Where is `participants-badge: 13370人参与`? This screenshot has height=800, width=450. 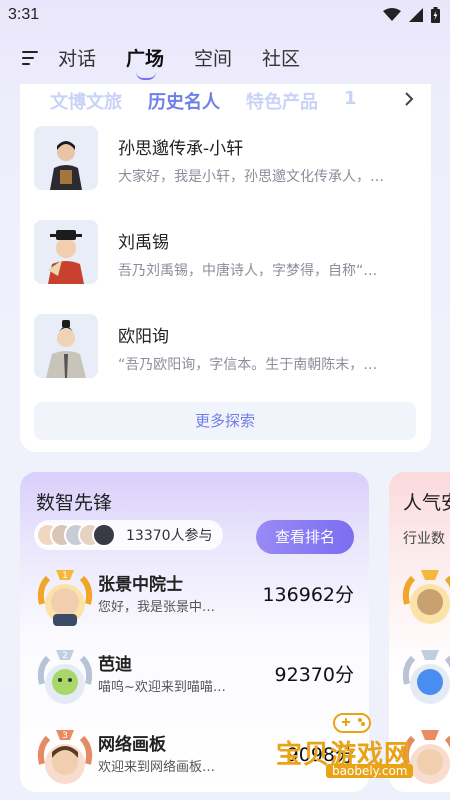 participants-badge: 13370人参与 is located at coordinates (128, 535).